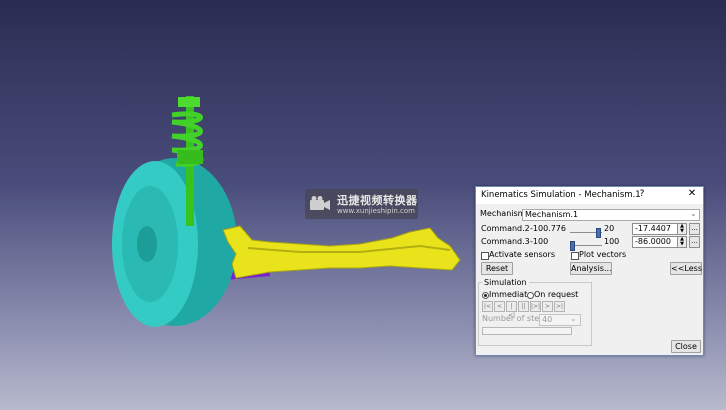 This screenshot has width=726, height=410. Describe the element at coordinates (377, 200) in the screenshot. I see `watermark-title: 迅捷视频转换器` at that location.